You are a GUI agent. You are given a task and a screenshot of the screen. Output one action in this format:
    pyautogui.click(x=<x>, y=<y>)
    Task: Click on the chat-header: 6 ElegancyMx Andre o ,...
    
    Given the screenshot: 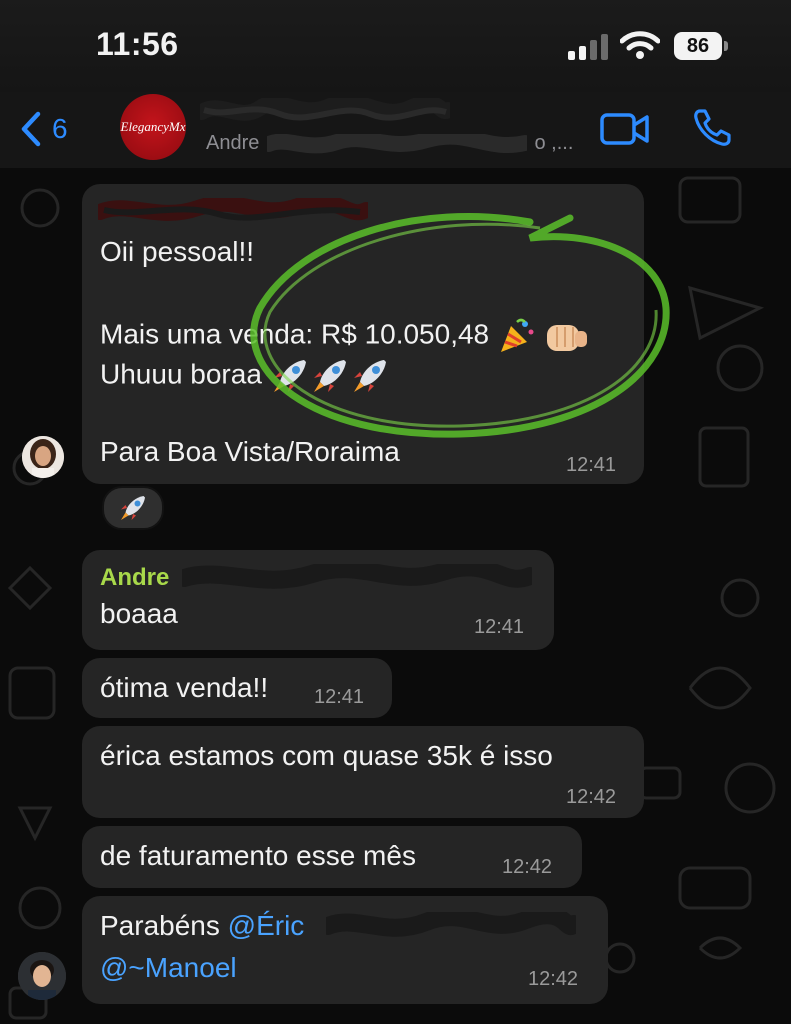 What is the action you would take?
    pyautogui.click(x=395, y=130)
    